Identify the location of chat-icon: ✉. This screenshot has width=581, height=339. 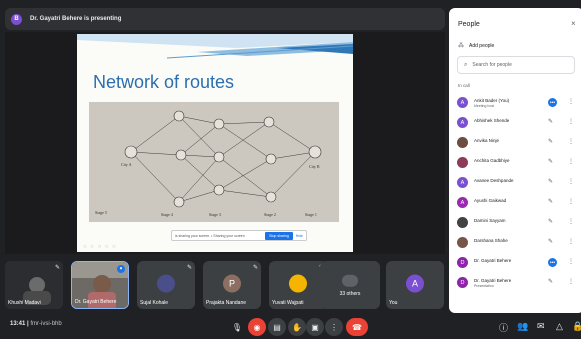
(541, 326).